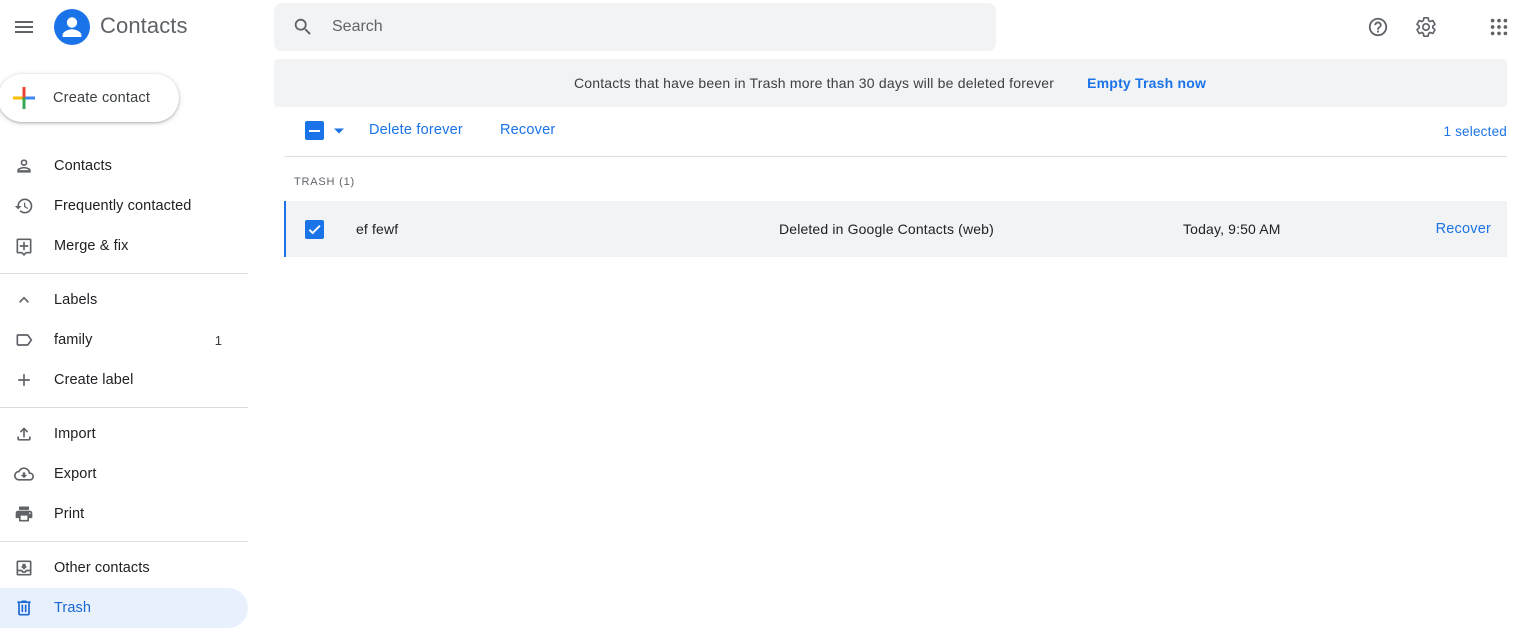 This screenshot has height=634, width=1515. I want to click on sidebar-item-trash: Trash, so click(124, 608).